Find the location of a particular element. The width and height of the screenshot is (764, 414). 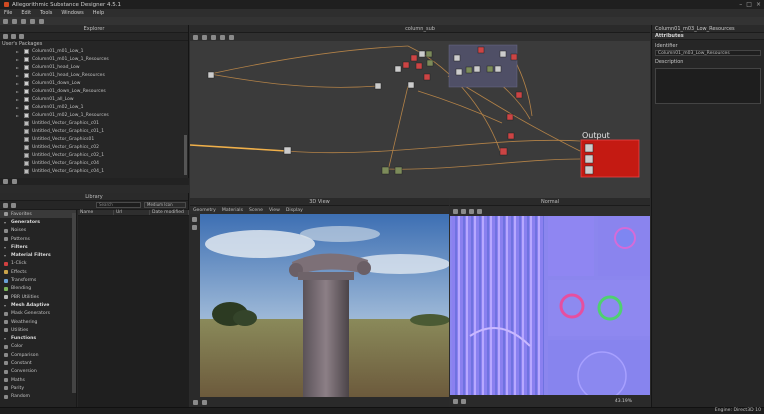

normal-map-preview is located at coordinates (550, 305).